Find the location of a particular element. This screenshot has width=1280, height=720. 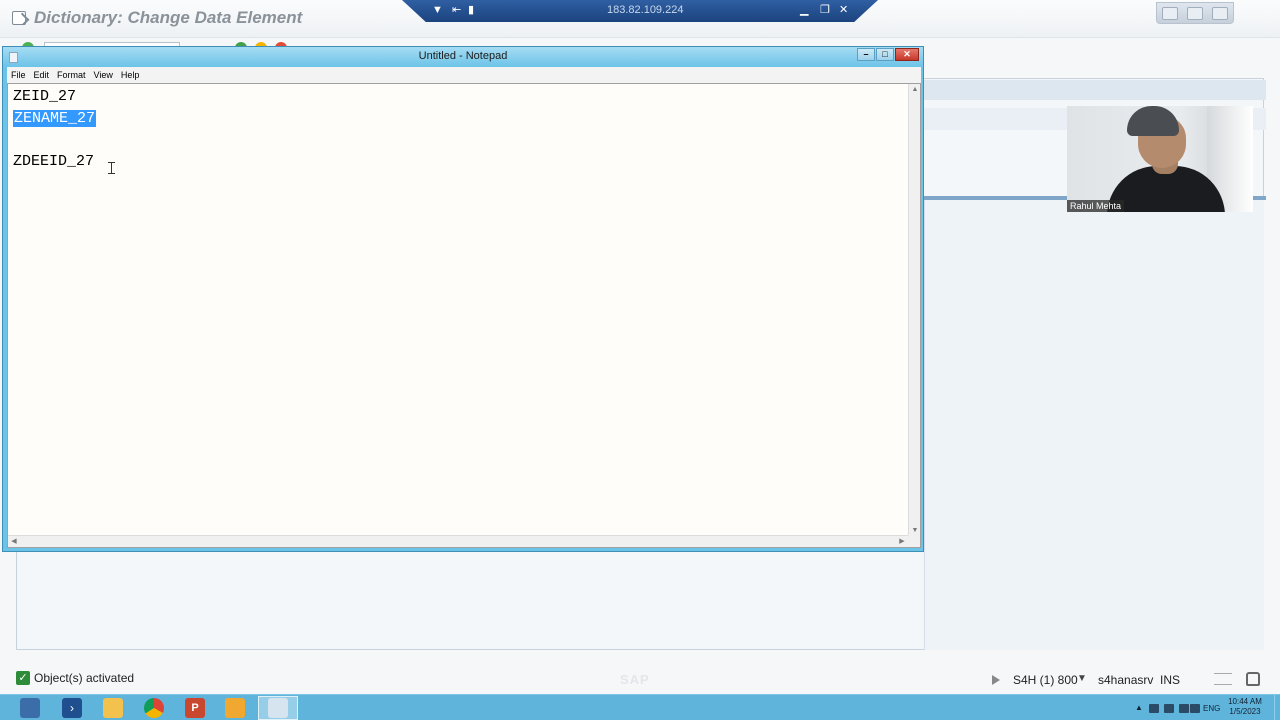

powerpoint-icon: P is located at coordinates (195, 708).